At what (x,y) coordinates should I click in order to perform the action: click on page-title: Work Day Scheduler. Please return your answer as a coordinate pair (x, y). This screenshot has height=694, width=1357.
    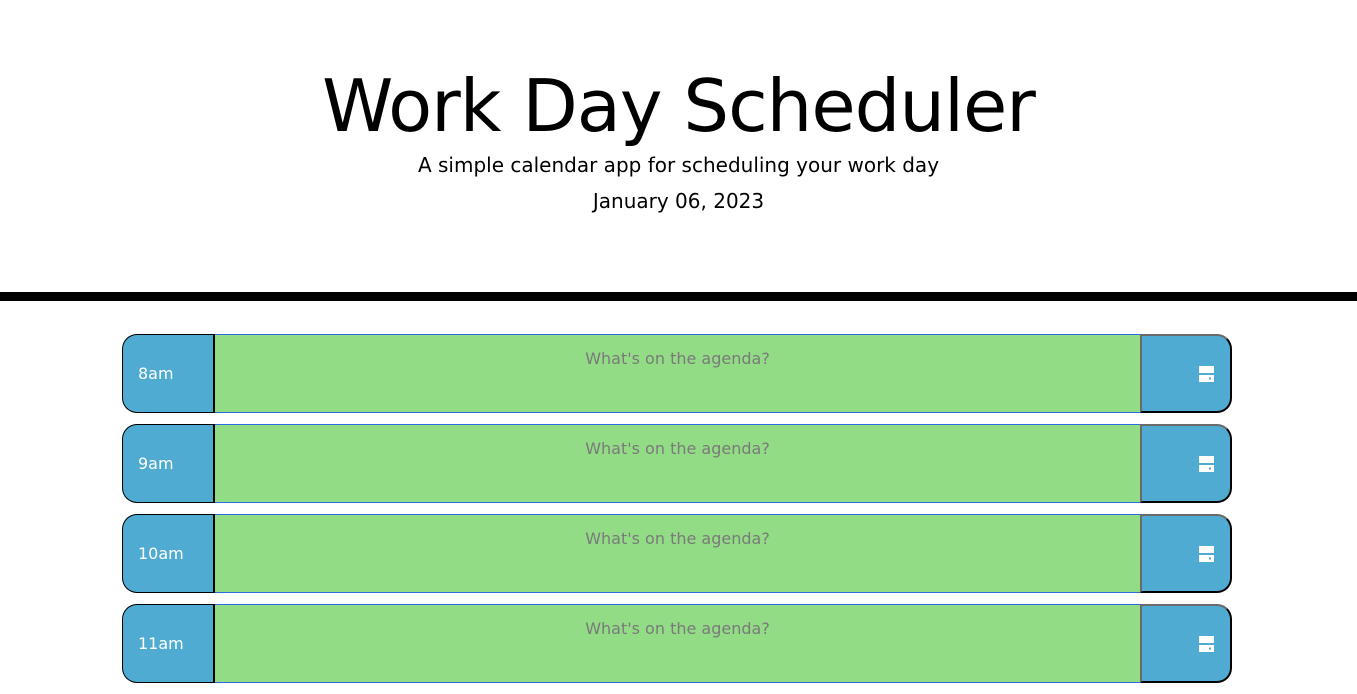
    Looking at the image, I should click on (679, 106).